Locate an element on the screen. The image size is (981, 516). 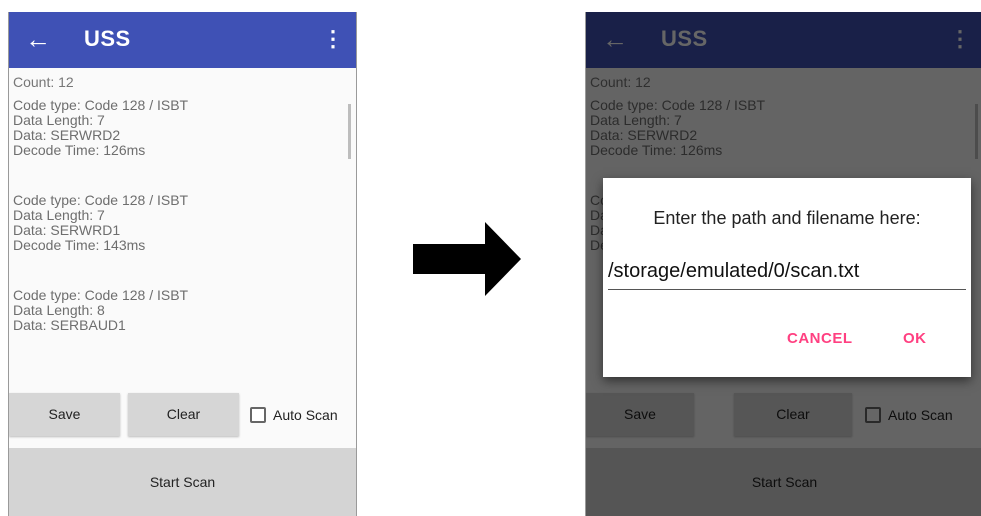
auto-scan-checkbox: Auto Scan is located at coordinates (294, 415).